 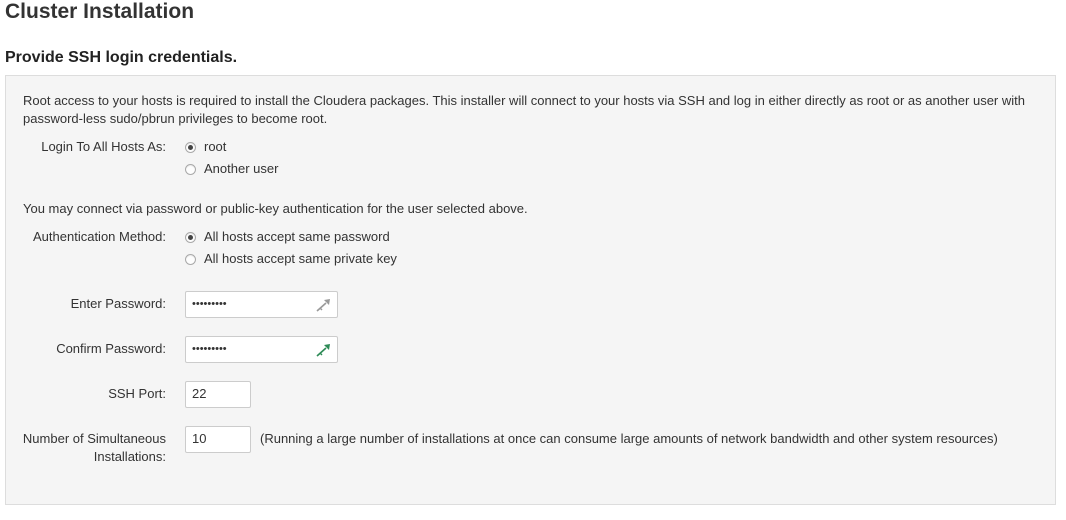 I want to click on login-as-label: Login To All Hosts As:, so click(x=103, y=146).